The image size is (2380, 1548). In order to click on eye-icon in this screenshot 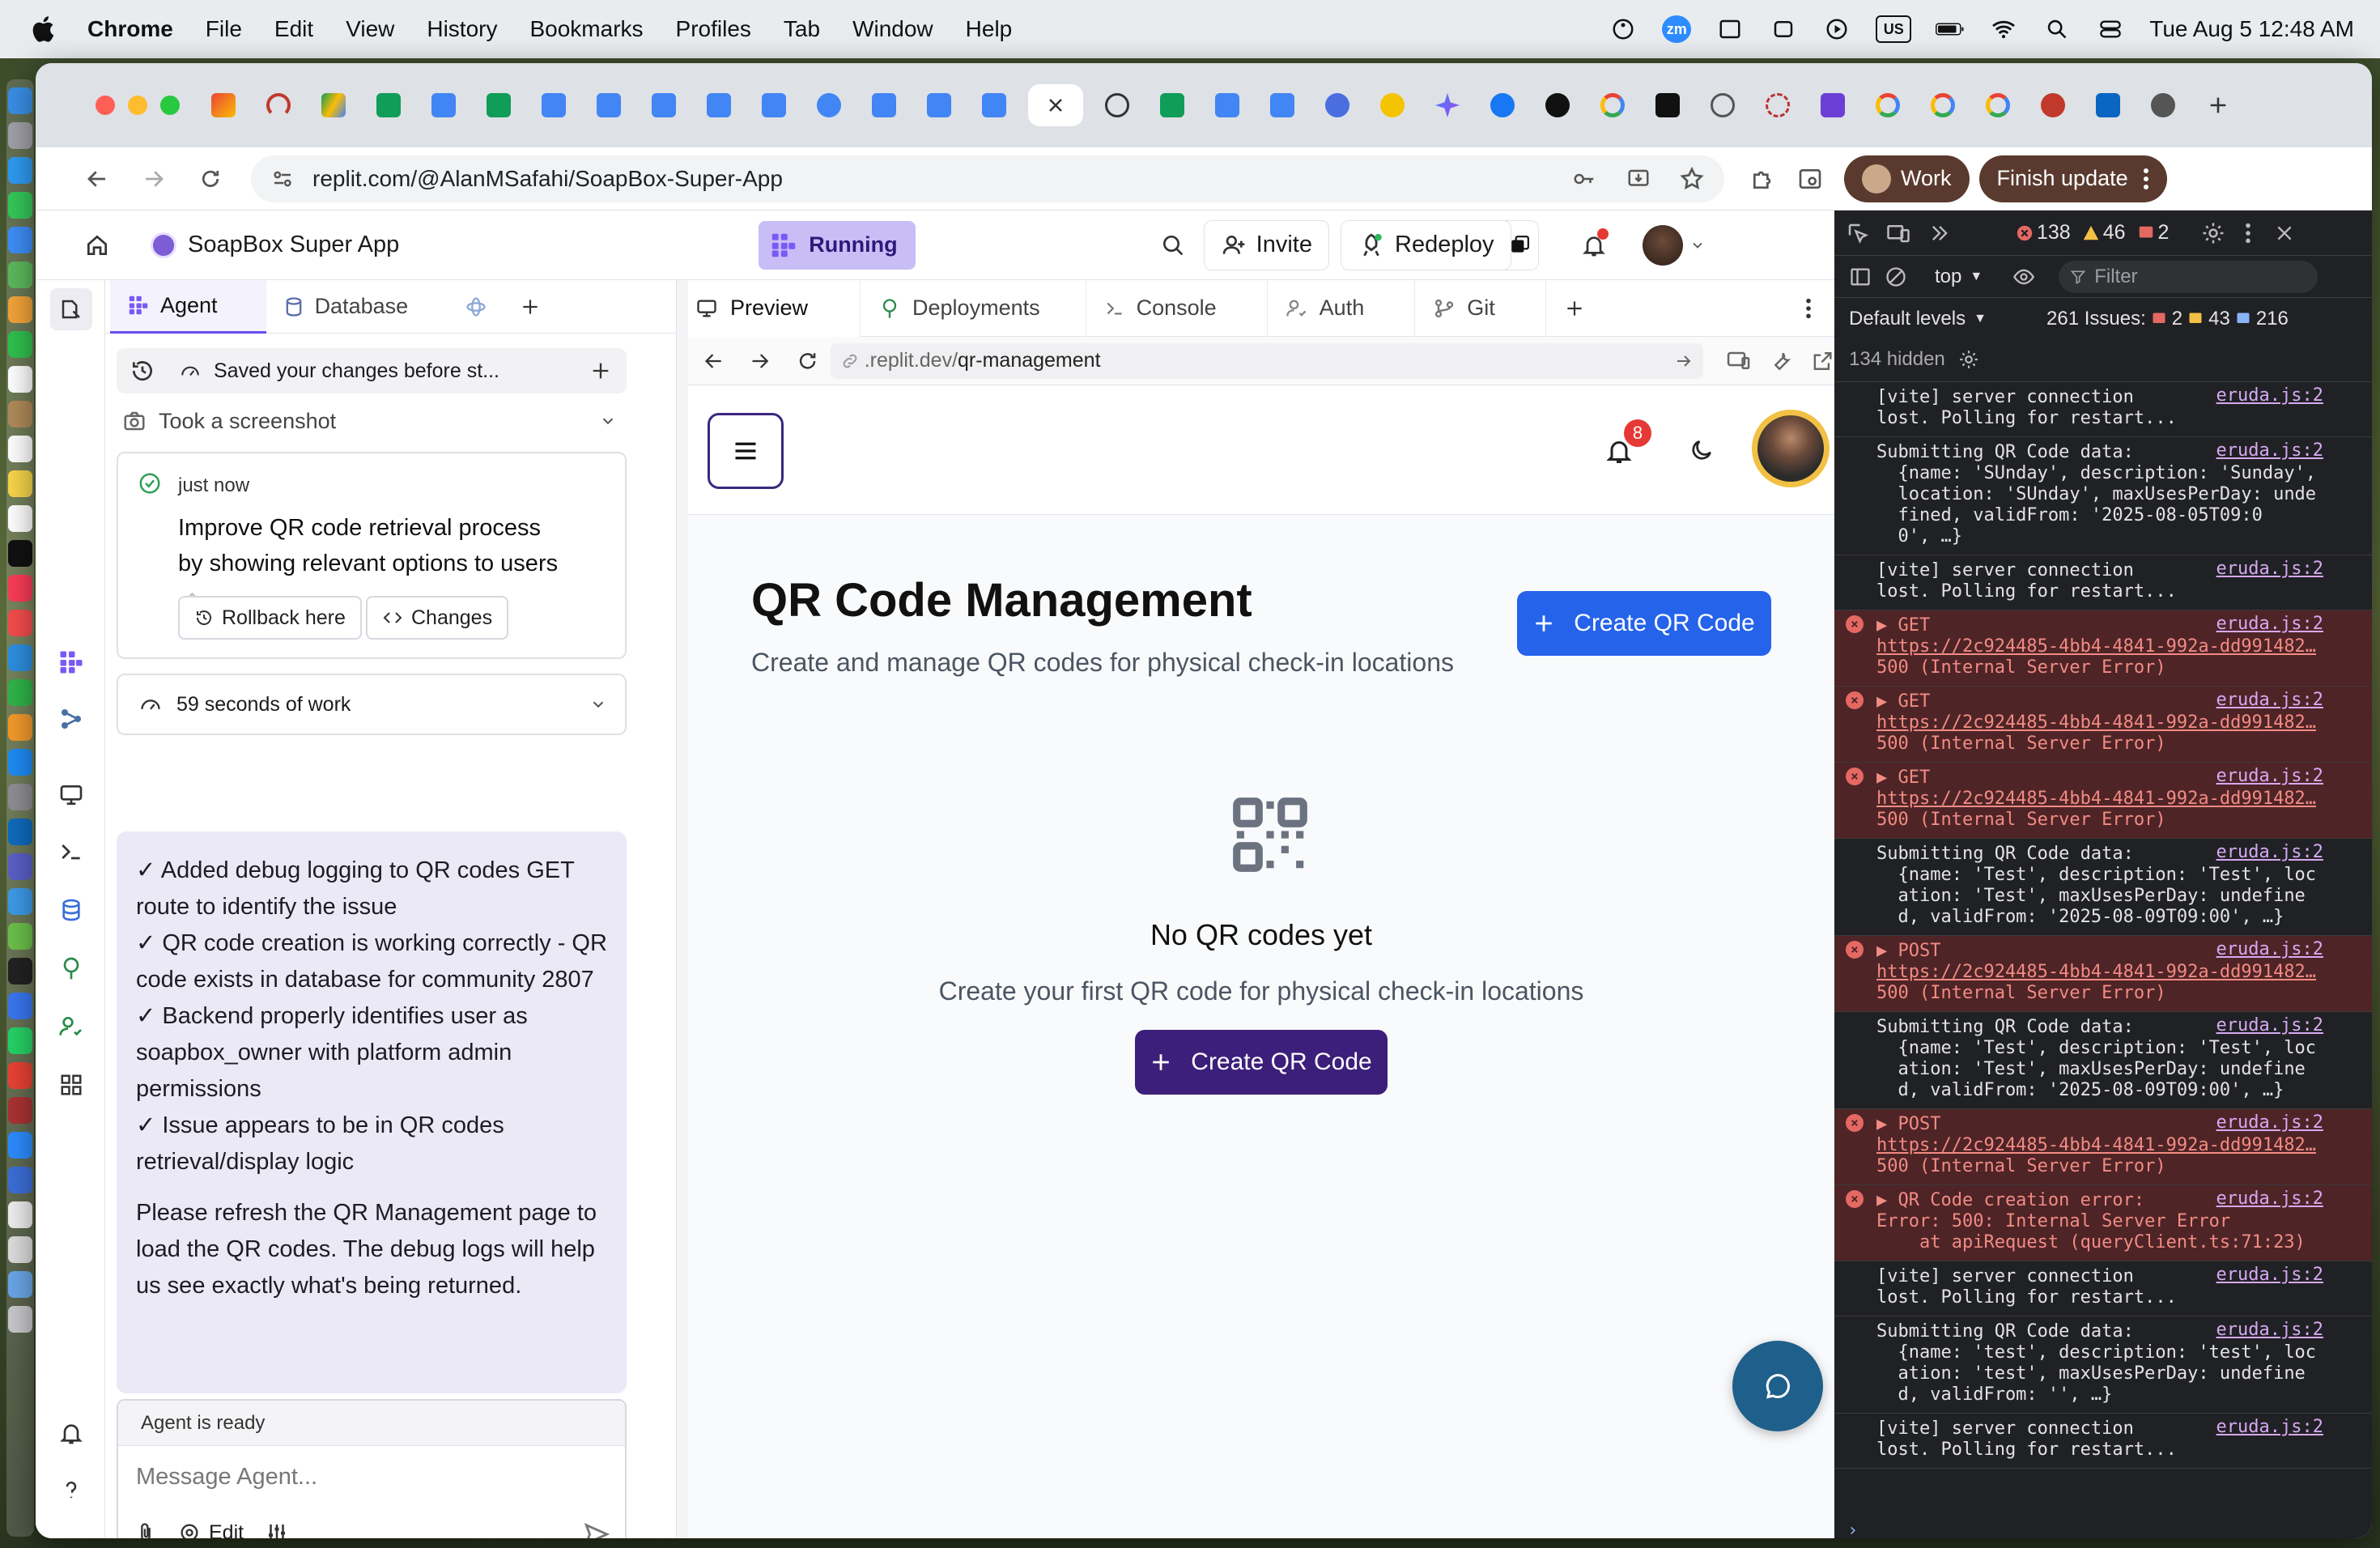, I will do `click(2024, 277)`.